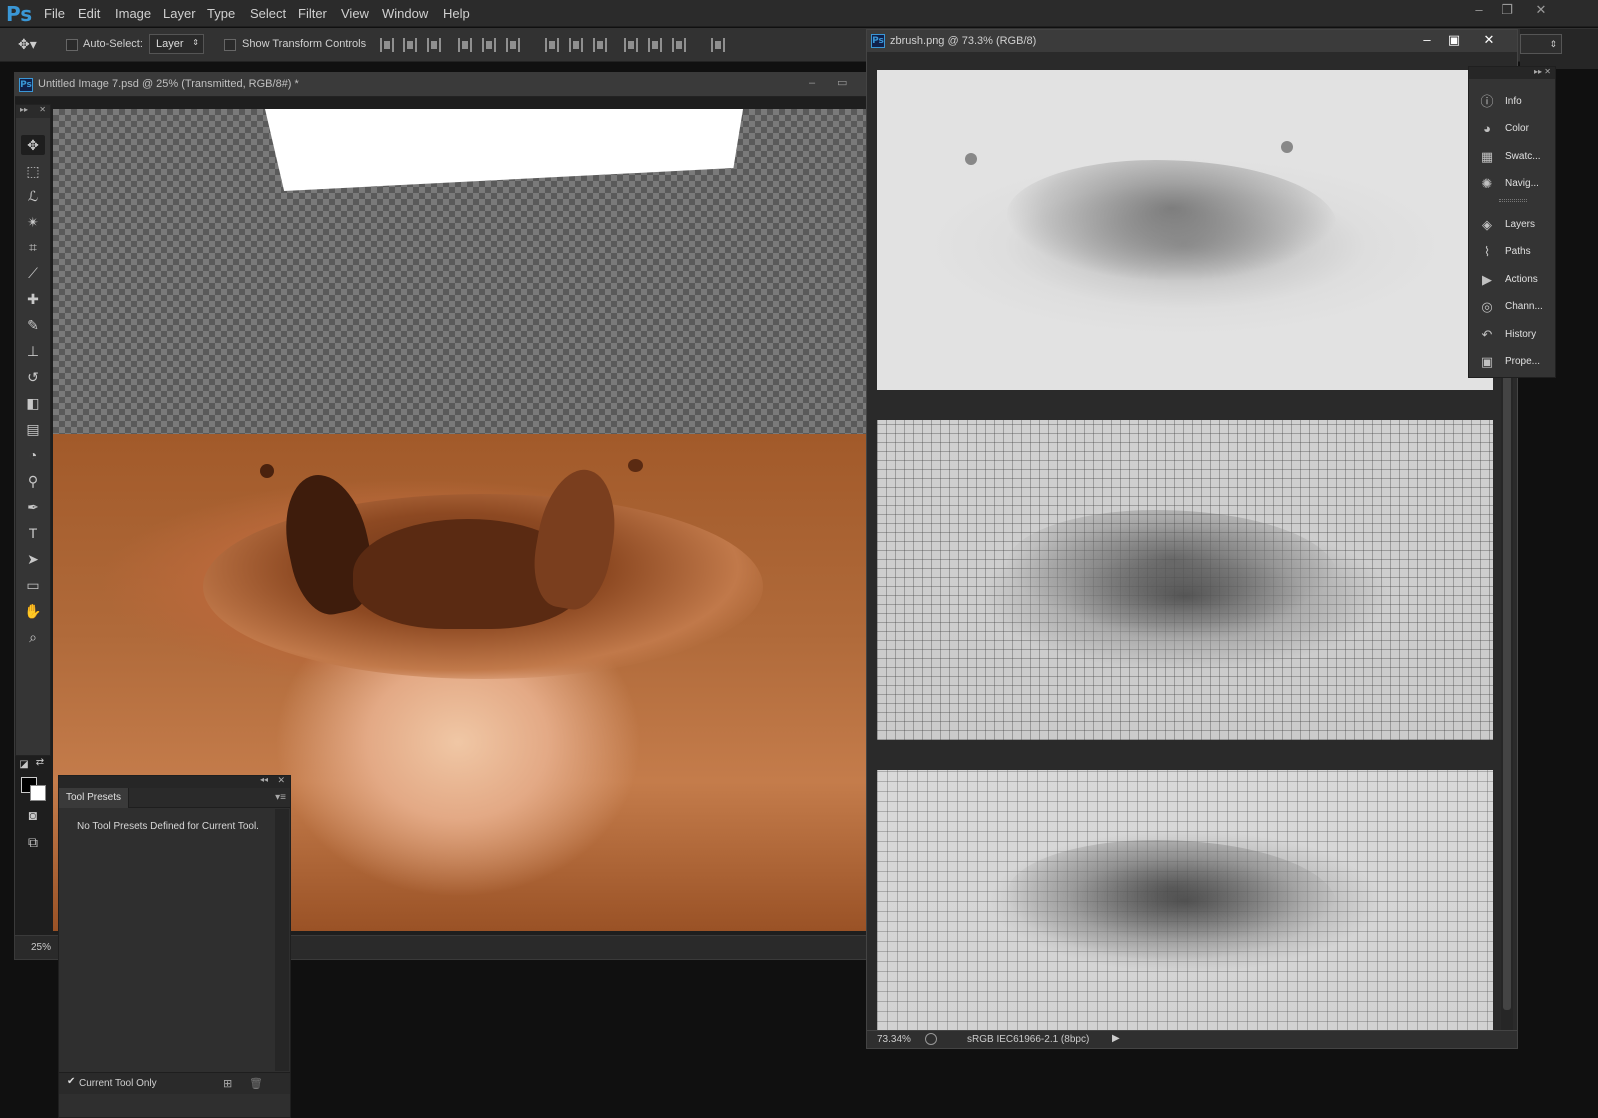  I want to click on move-icon: ✥, so click(33, 145).